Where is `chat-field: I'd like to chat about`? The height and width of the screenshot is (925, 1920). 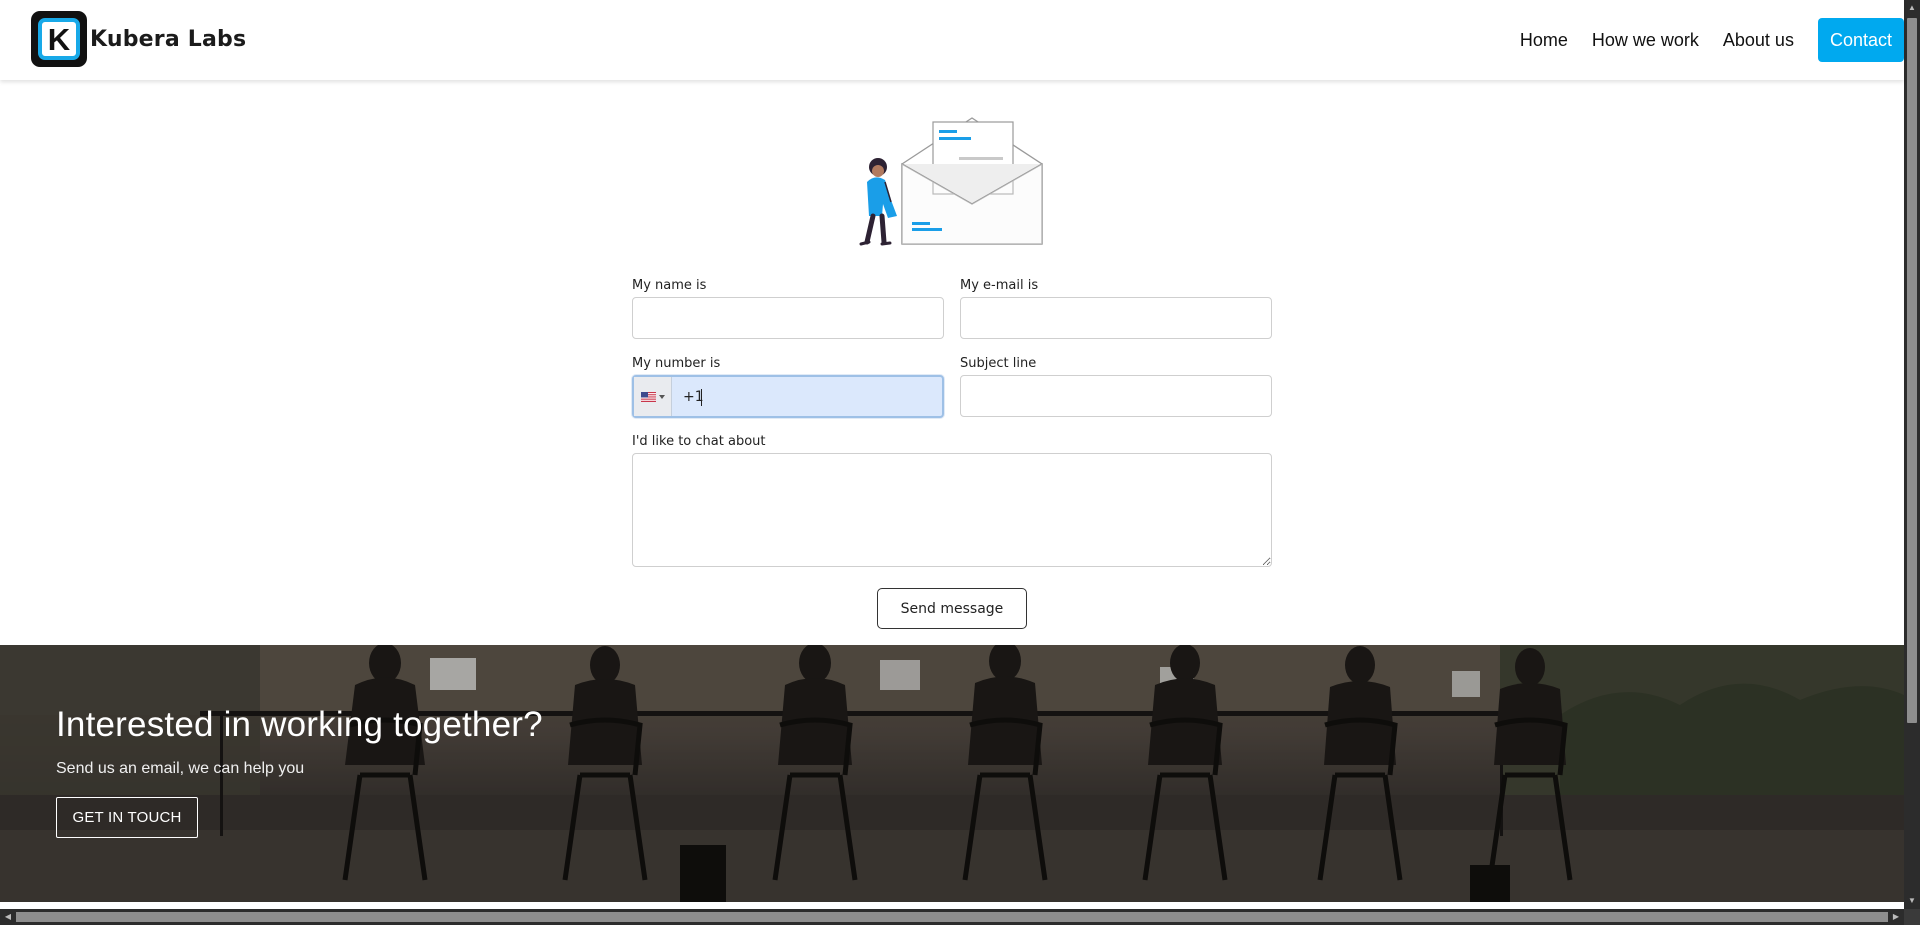 chat-field: I'd like to chat about is located at coordinates (952, 499).